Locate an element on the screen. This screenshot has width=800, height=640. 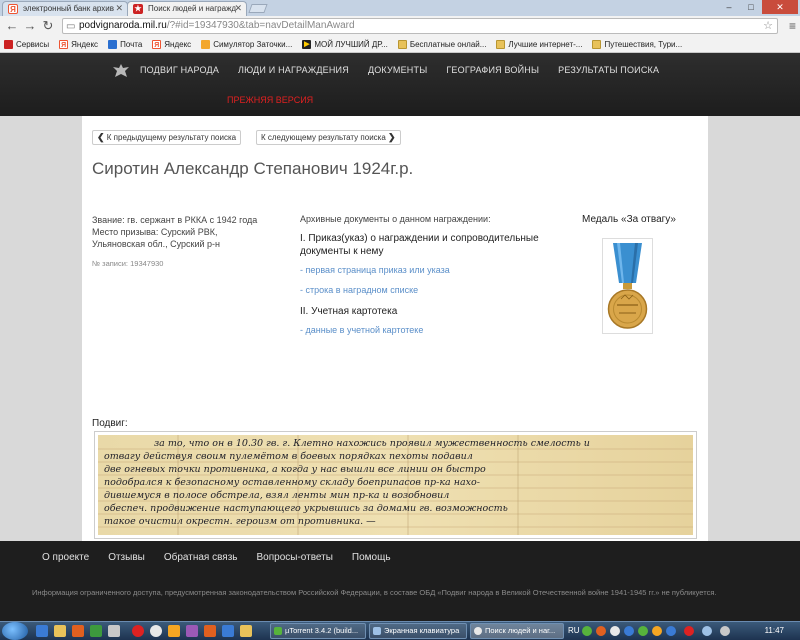
forward-arrow-icon: → is located at coordinates (30, 26).